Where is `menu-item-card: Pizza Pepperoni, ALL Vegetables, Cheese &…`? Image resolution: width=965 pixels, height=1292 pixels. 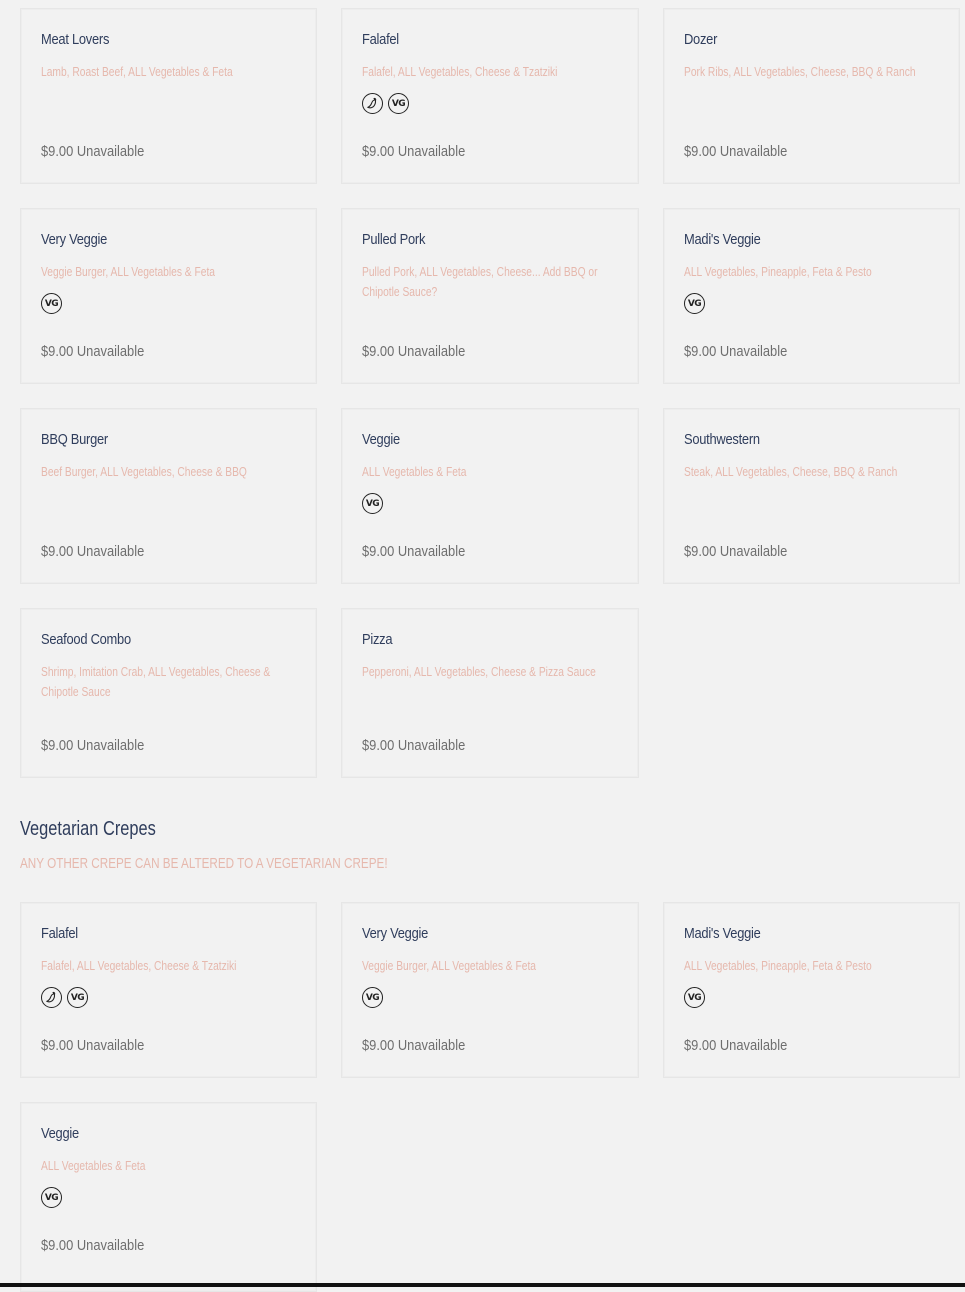
menu-item-card: Pizza Pepperoni, ALL Vegetables, Cheese &… is located at coordinates (490, 693).